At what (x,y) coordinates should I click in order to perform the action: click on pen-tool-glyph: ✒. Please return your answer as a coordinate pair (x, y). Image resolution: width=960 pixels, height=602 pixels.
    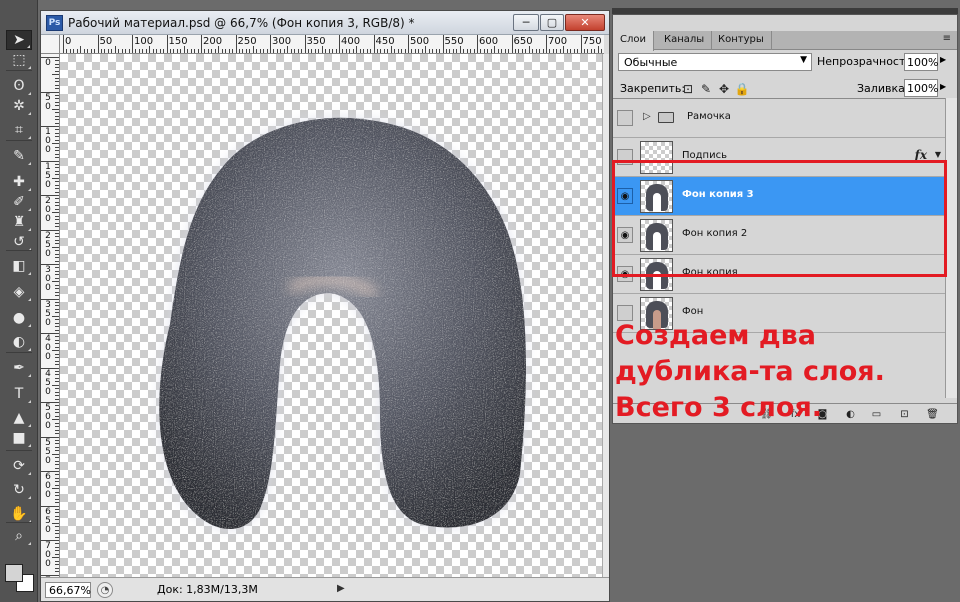
    Looking at the image, I should click on (19, 368).